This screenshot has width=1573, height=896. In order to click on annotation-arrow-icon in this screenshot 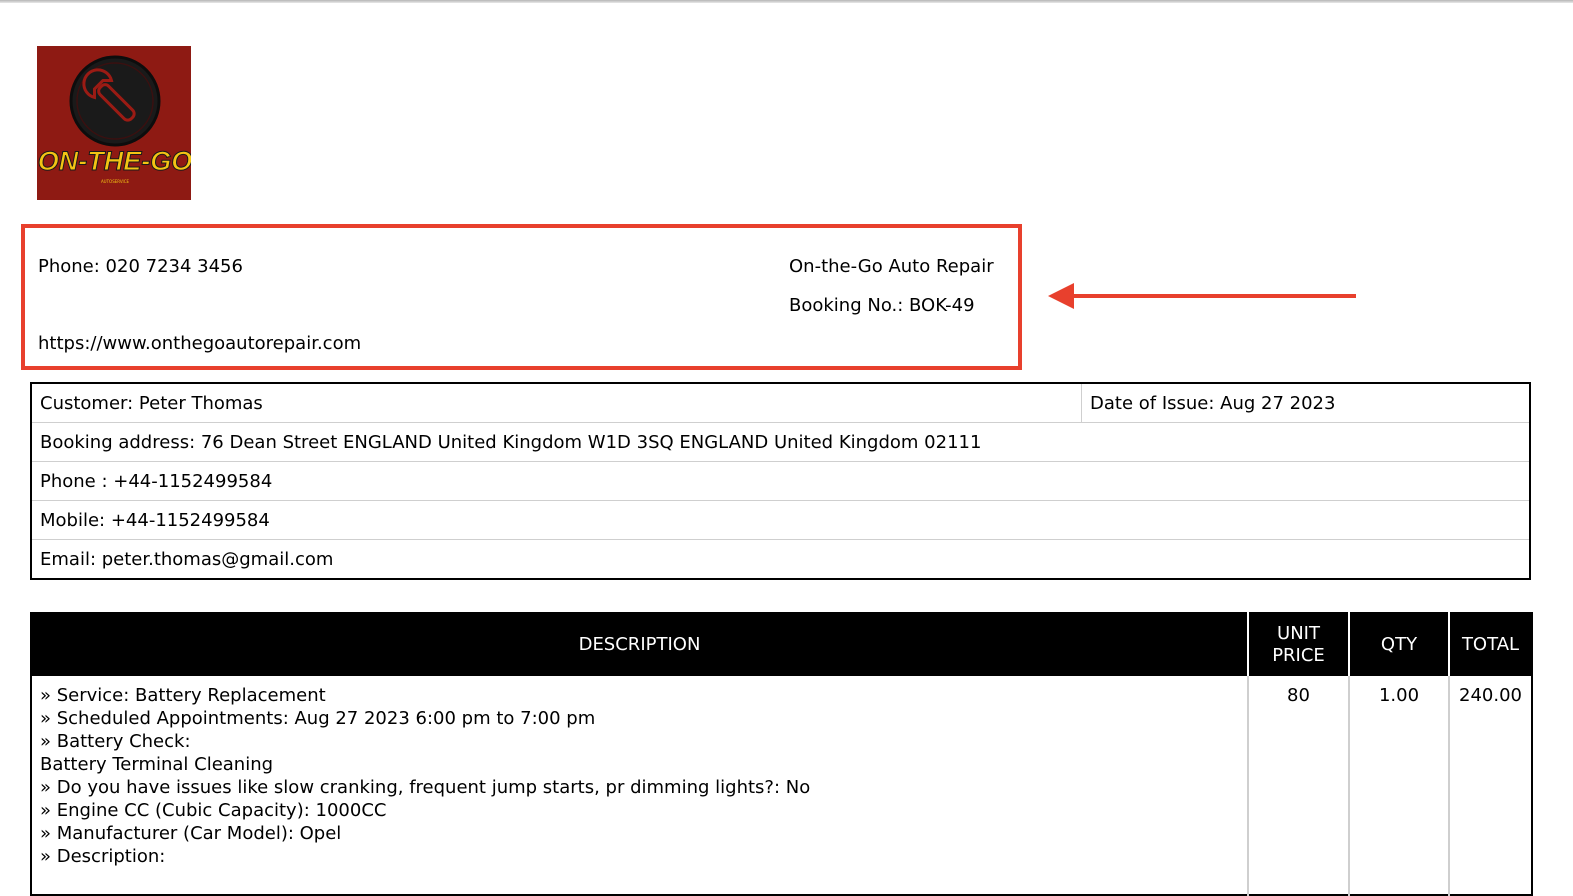, I will do `click(1202, 296)`.